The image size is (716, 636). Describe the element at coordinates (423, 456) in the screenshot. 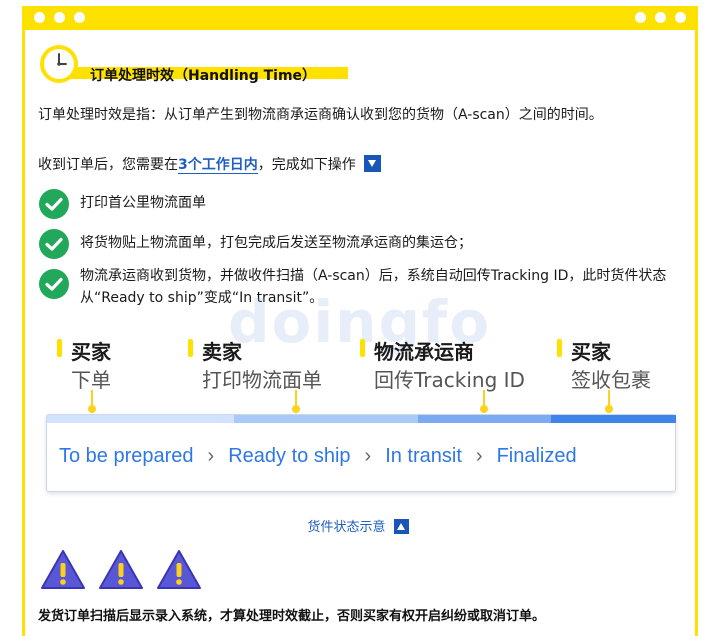

I see `status-in-transit: In transit` at that location.